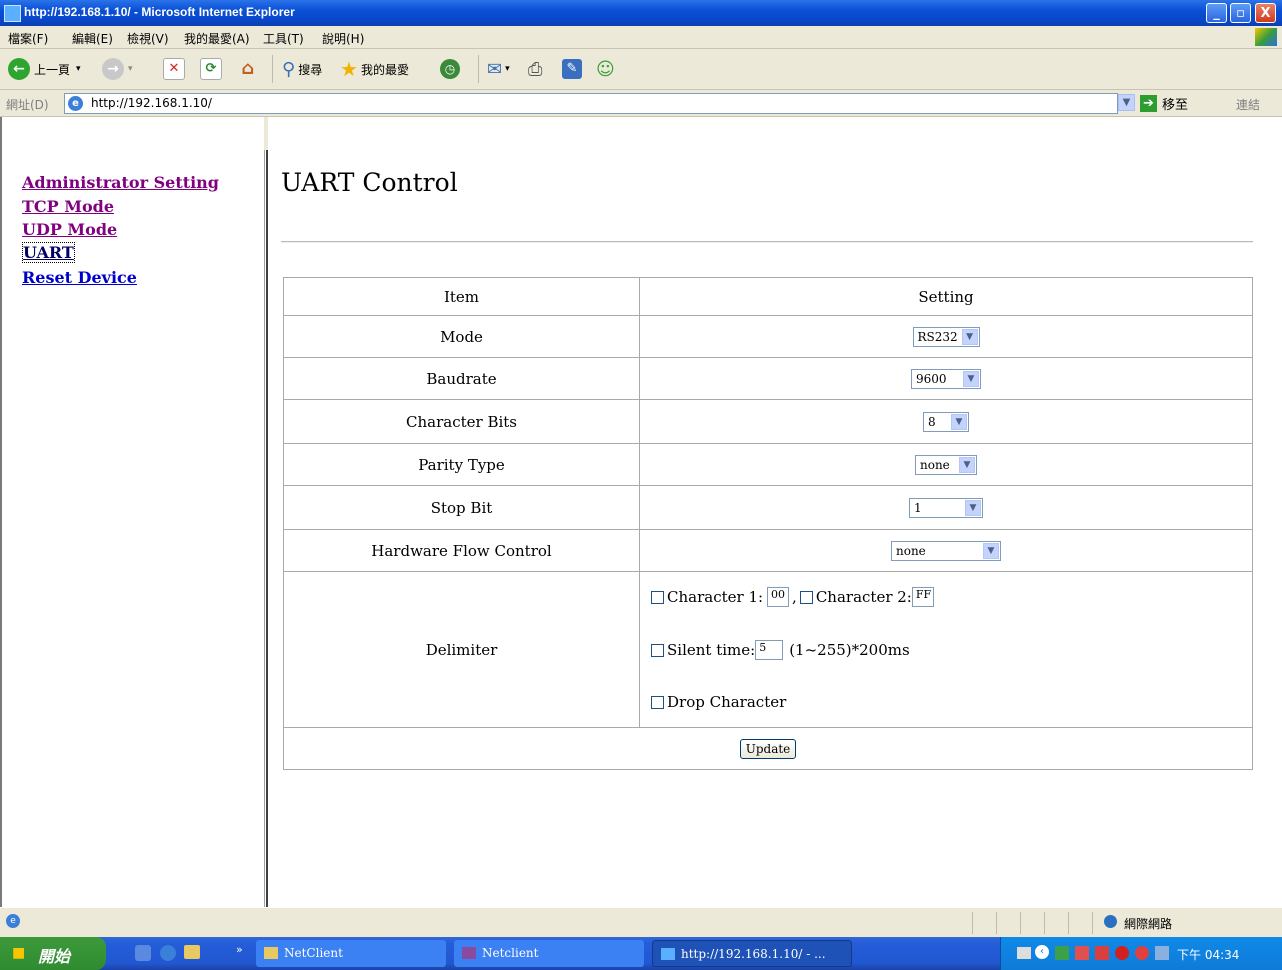 This screenshot has width=1282, height=970. Describe the element at coordinates (27, 105) in the screenshot. I see `address-label: 網址(D)` at that location.